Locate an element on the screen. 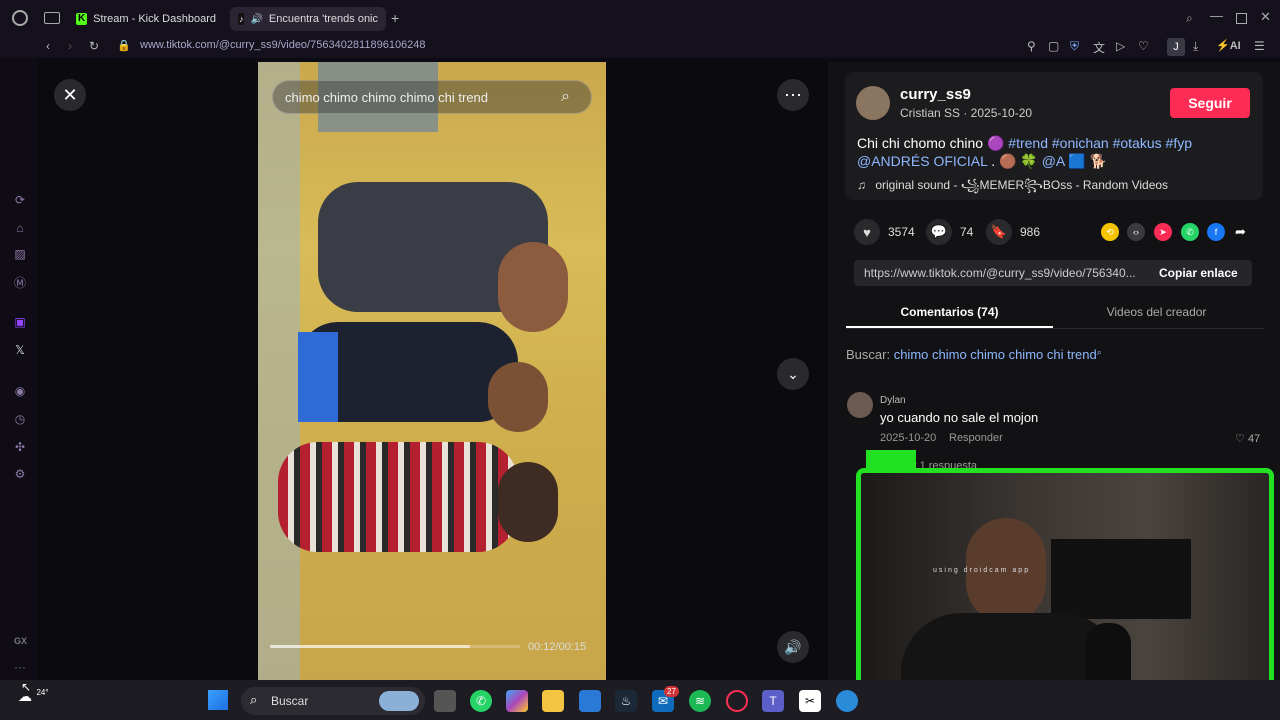 This screenshot has height=720, width=1280. task-view-icon is located at coordinates (445, 701).